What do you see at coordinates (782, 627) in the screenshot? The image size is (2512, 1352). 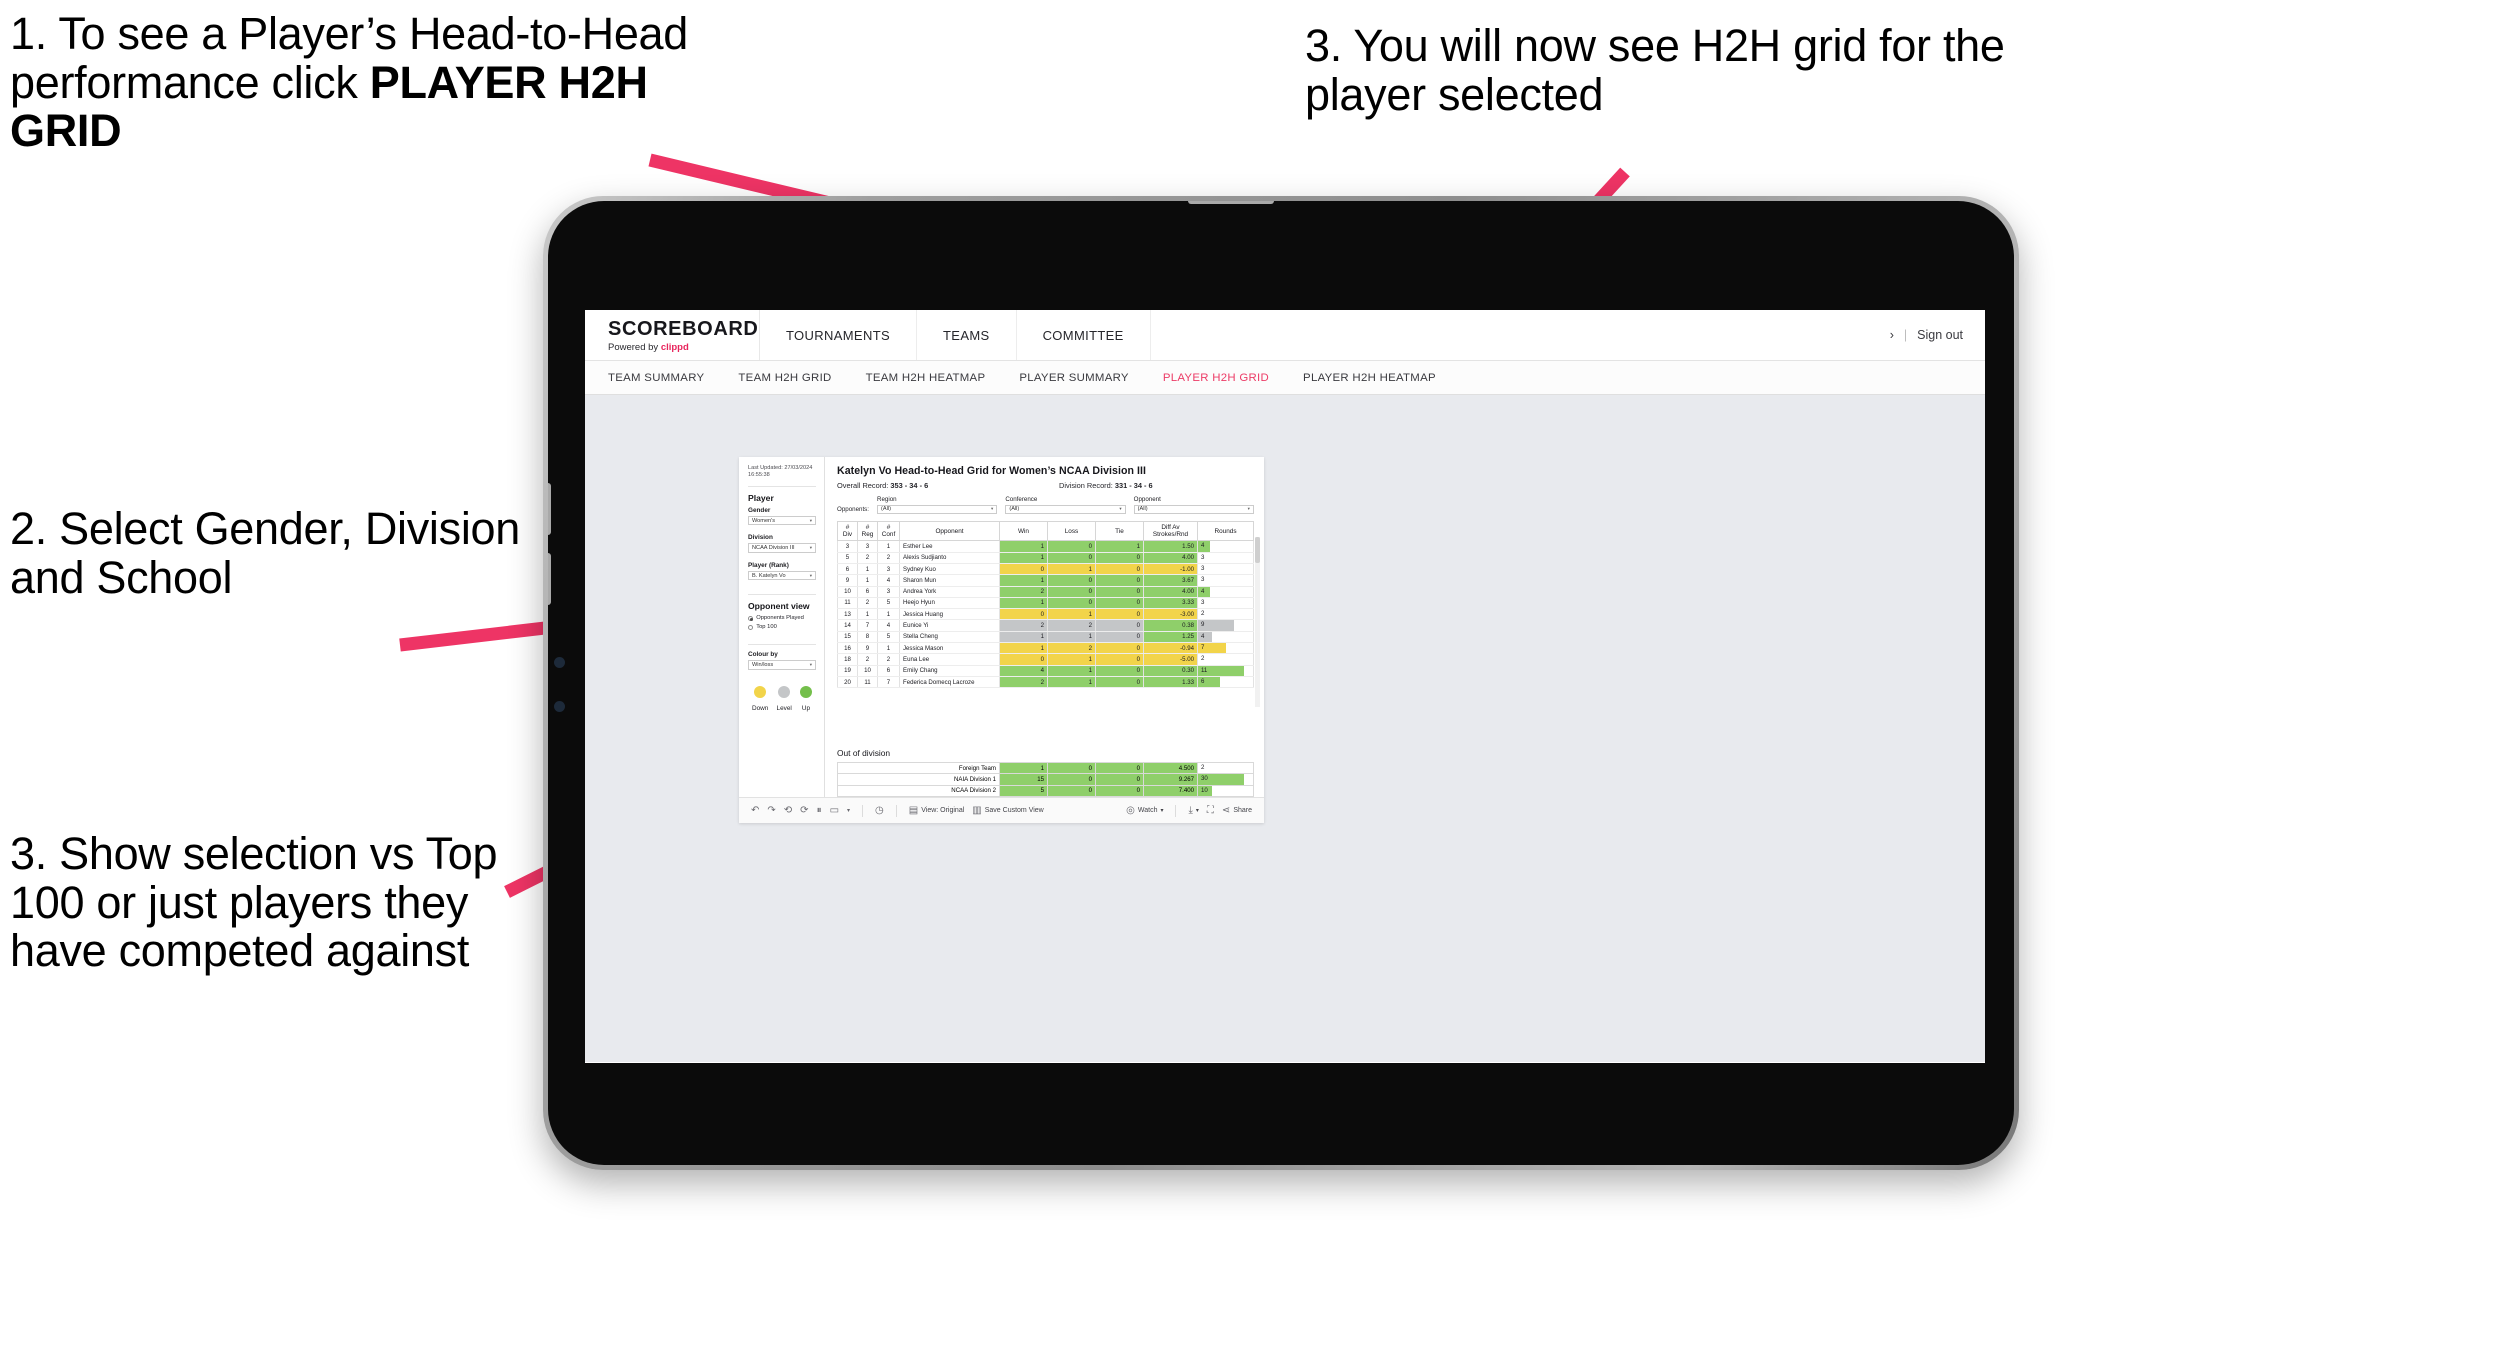 I see `radio-top-100: Top 100` at bounding box center [782, 627].